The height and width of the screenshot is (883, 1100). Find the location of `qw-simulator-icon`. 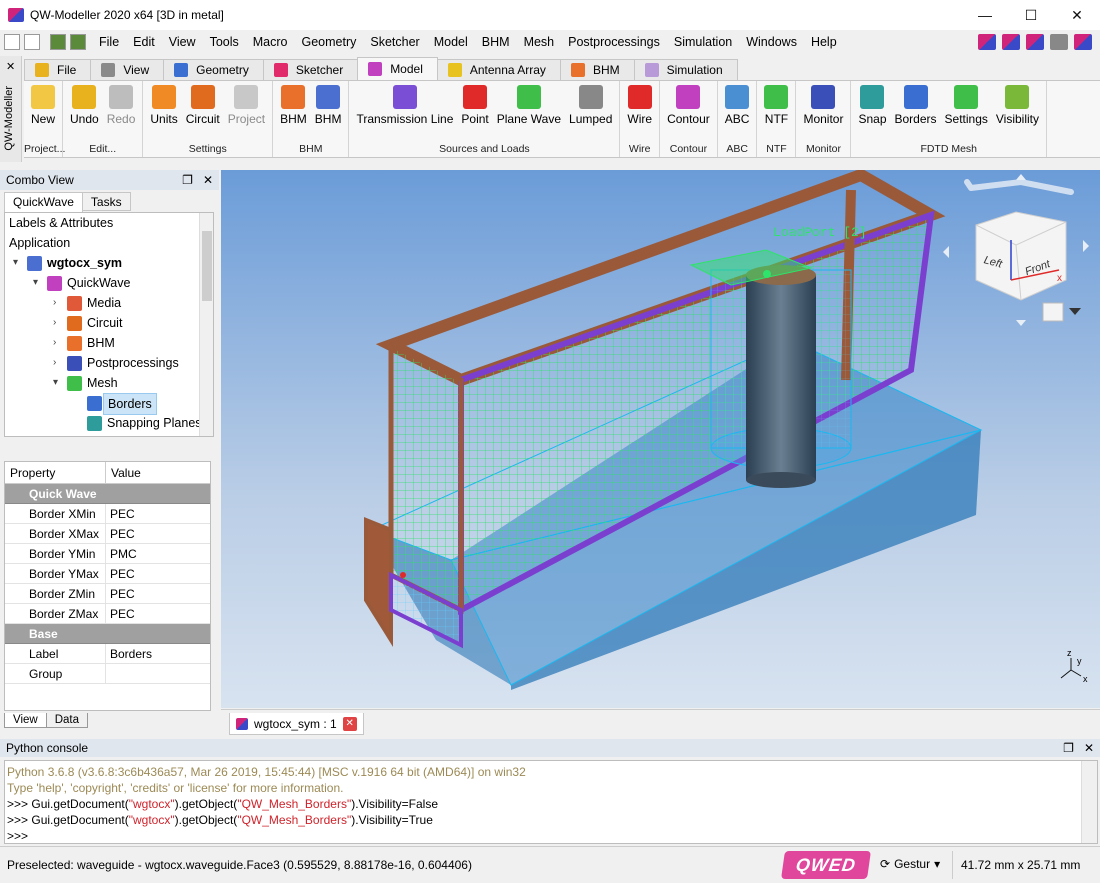

qw-simulator-icon is located at coordinates (1011, 42).